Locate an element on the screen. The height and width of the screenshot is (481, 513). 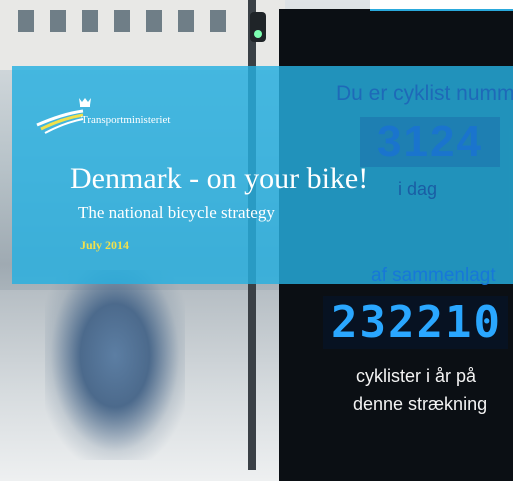
cover-title: Denmark - on your bike! is located at coordinates (219, 178).